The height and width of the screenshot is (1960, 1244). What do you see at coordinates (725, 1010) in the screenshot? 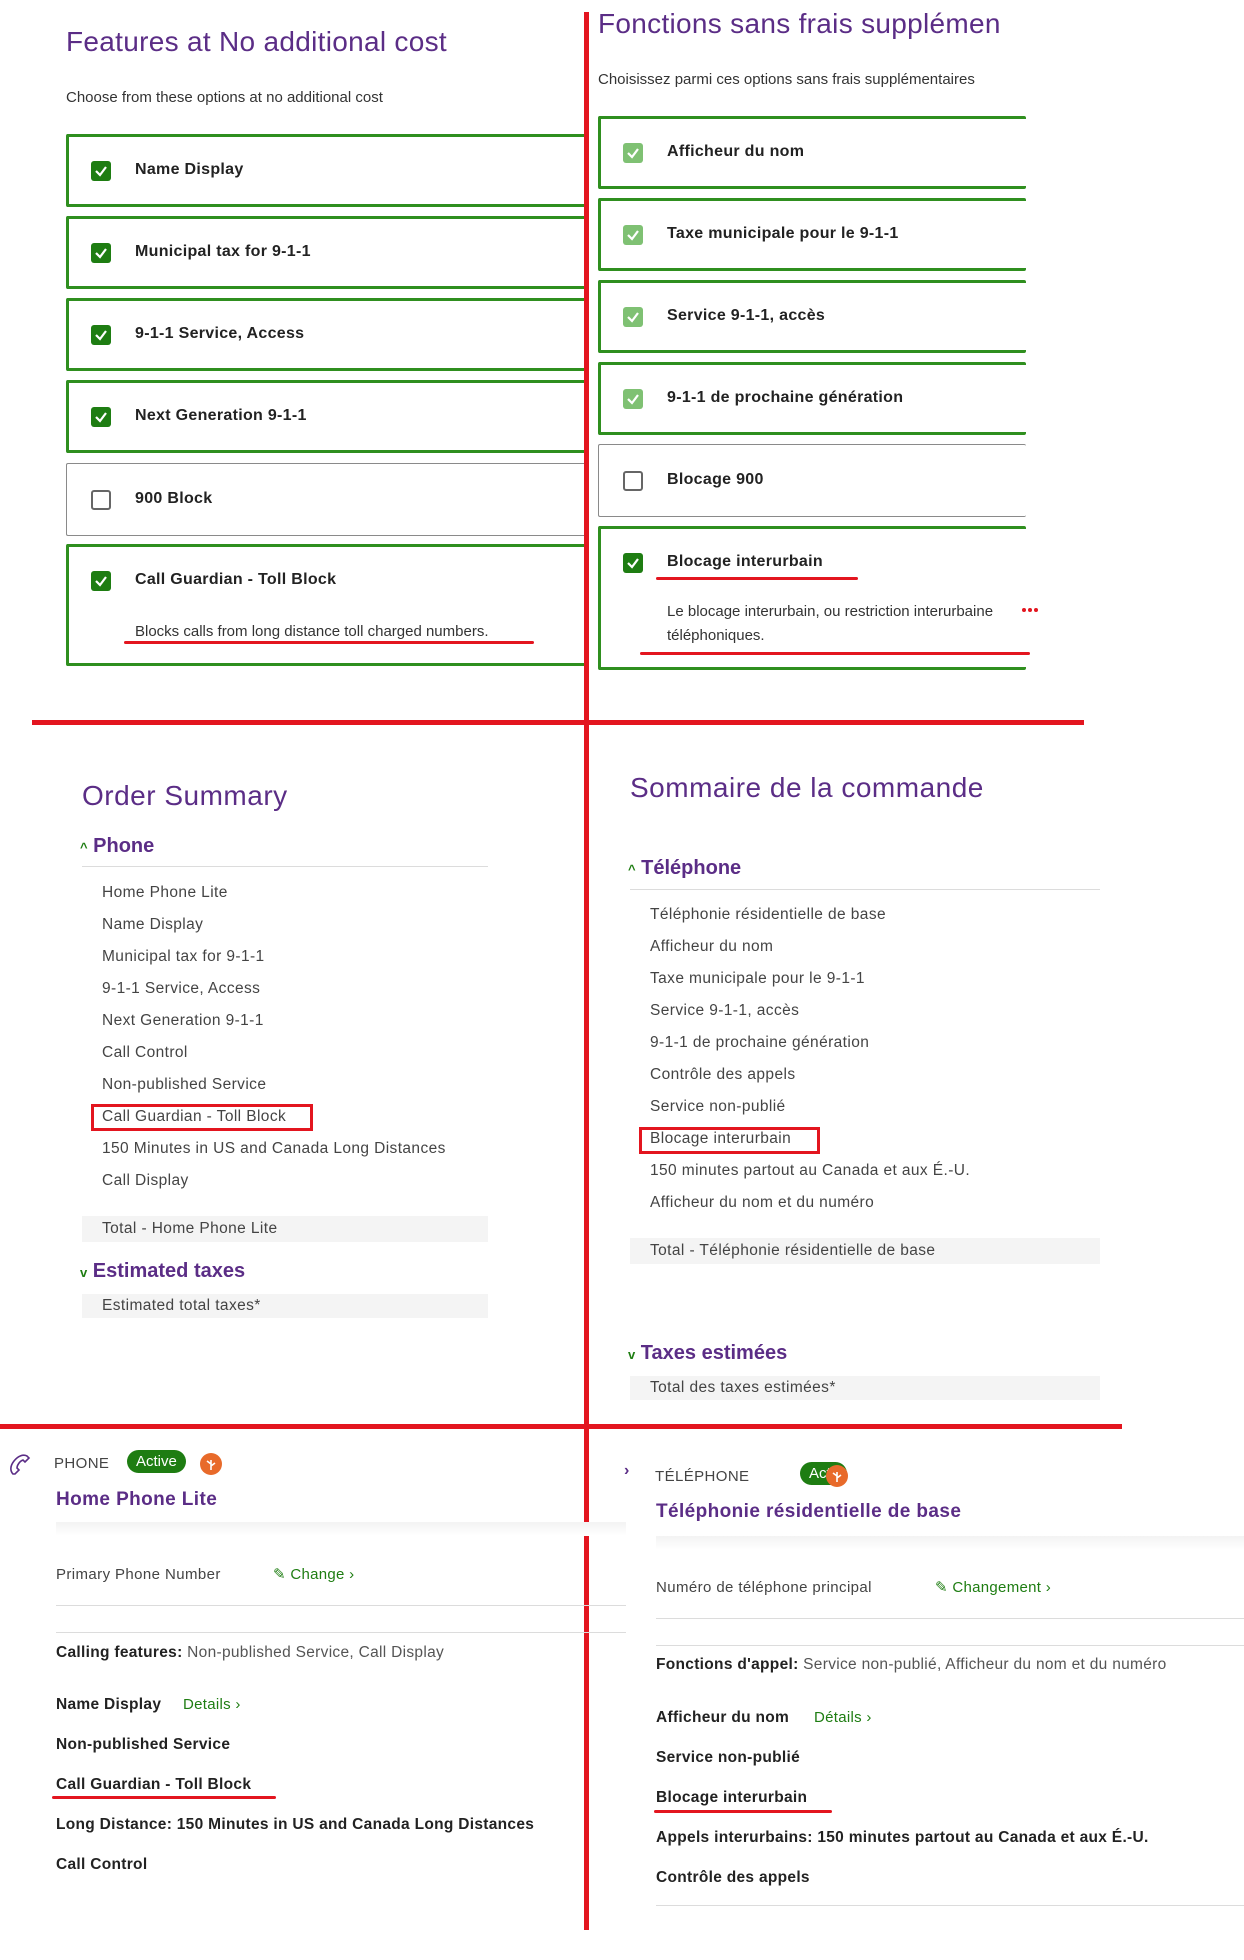
I see `summary-item: Service 9-1-1, accès` at bounding box center [725, 1010].